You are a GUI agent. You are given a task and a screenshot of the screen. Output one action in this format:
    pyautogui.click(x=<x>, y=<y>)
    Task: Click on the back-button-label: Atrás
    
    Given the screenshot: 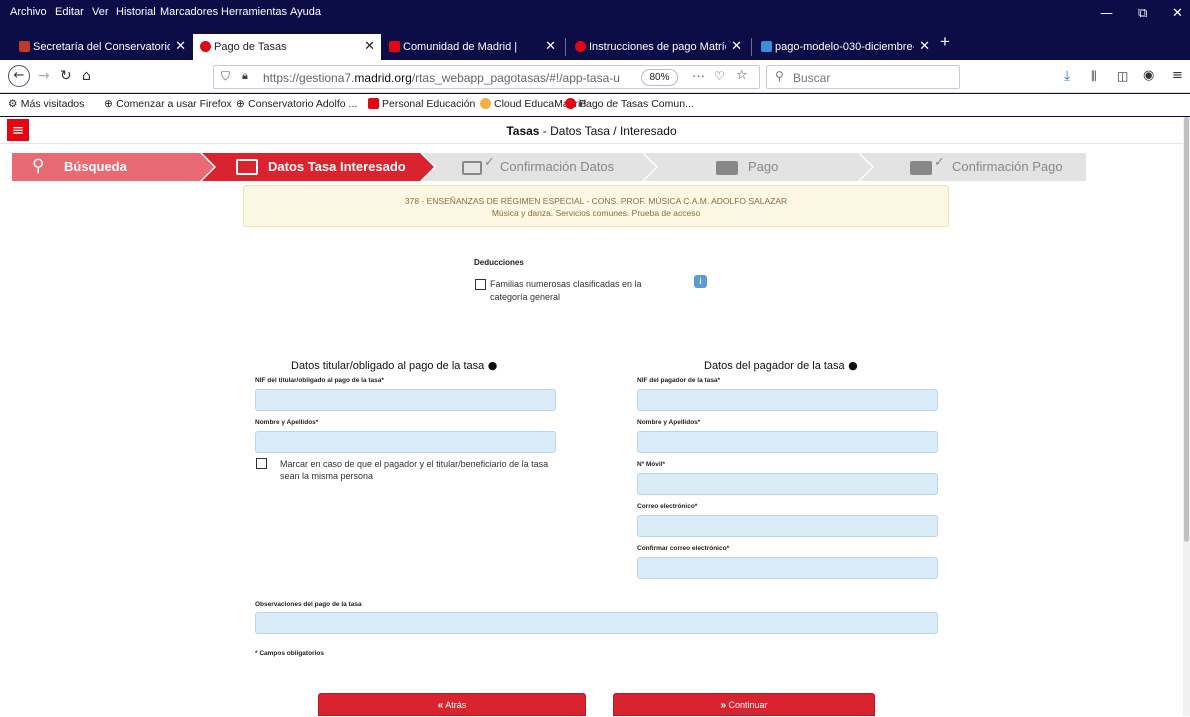 What is the action you would take?
    pyautogui.click(x=456, y=705)
    